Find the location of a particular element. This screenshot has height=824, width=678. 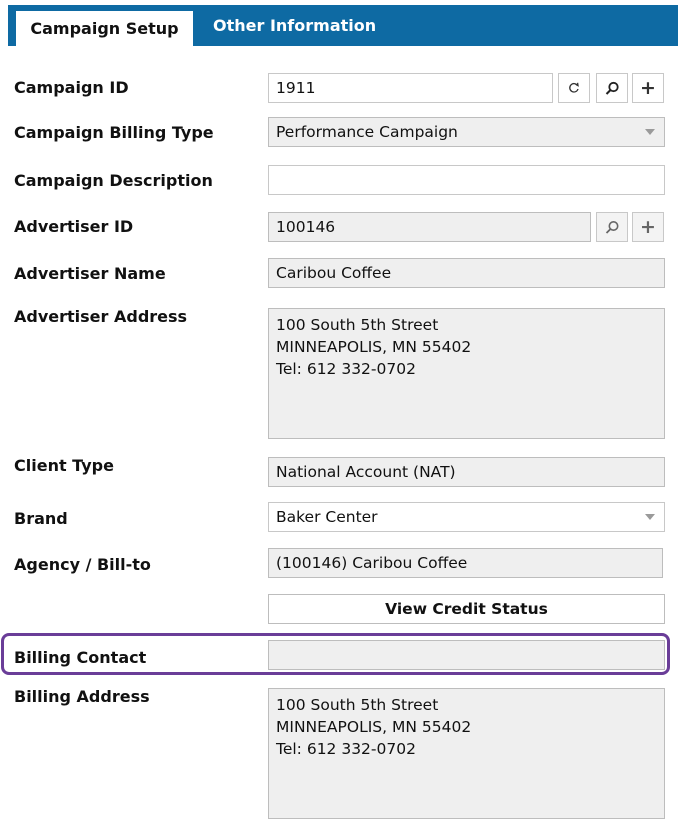

billing-type-select: Performance Campaign is located at coordinates (466, 132).